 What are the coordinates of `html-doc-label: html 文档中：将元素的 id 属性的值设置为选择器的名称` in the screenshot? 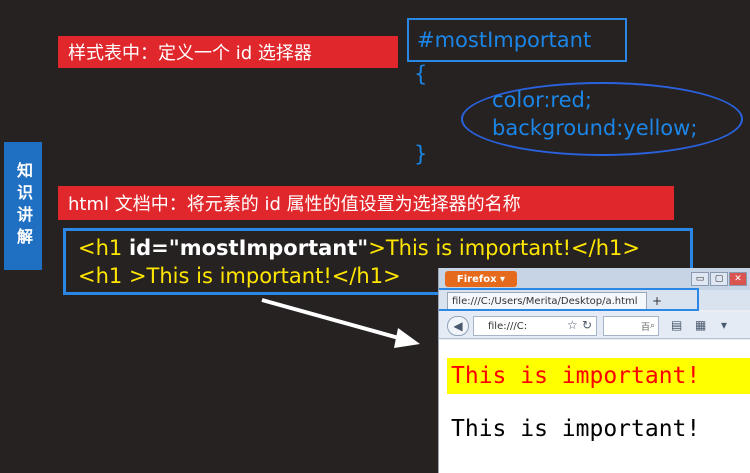 It's located at (366, 203).